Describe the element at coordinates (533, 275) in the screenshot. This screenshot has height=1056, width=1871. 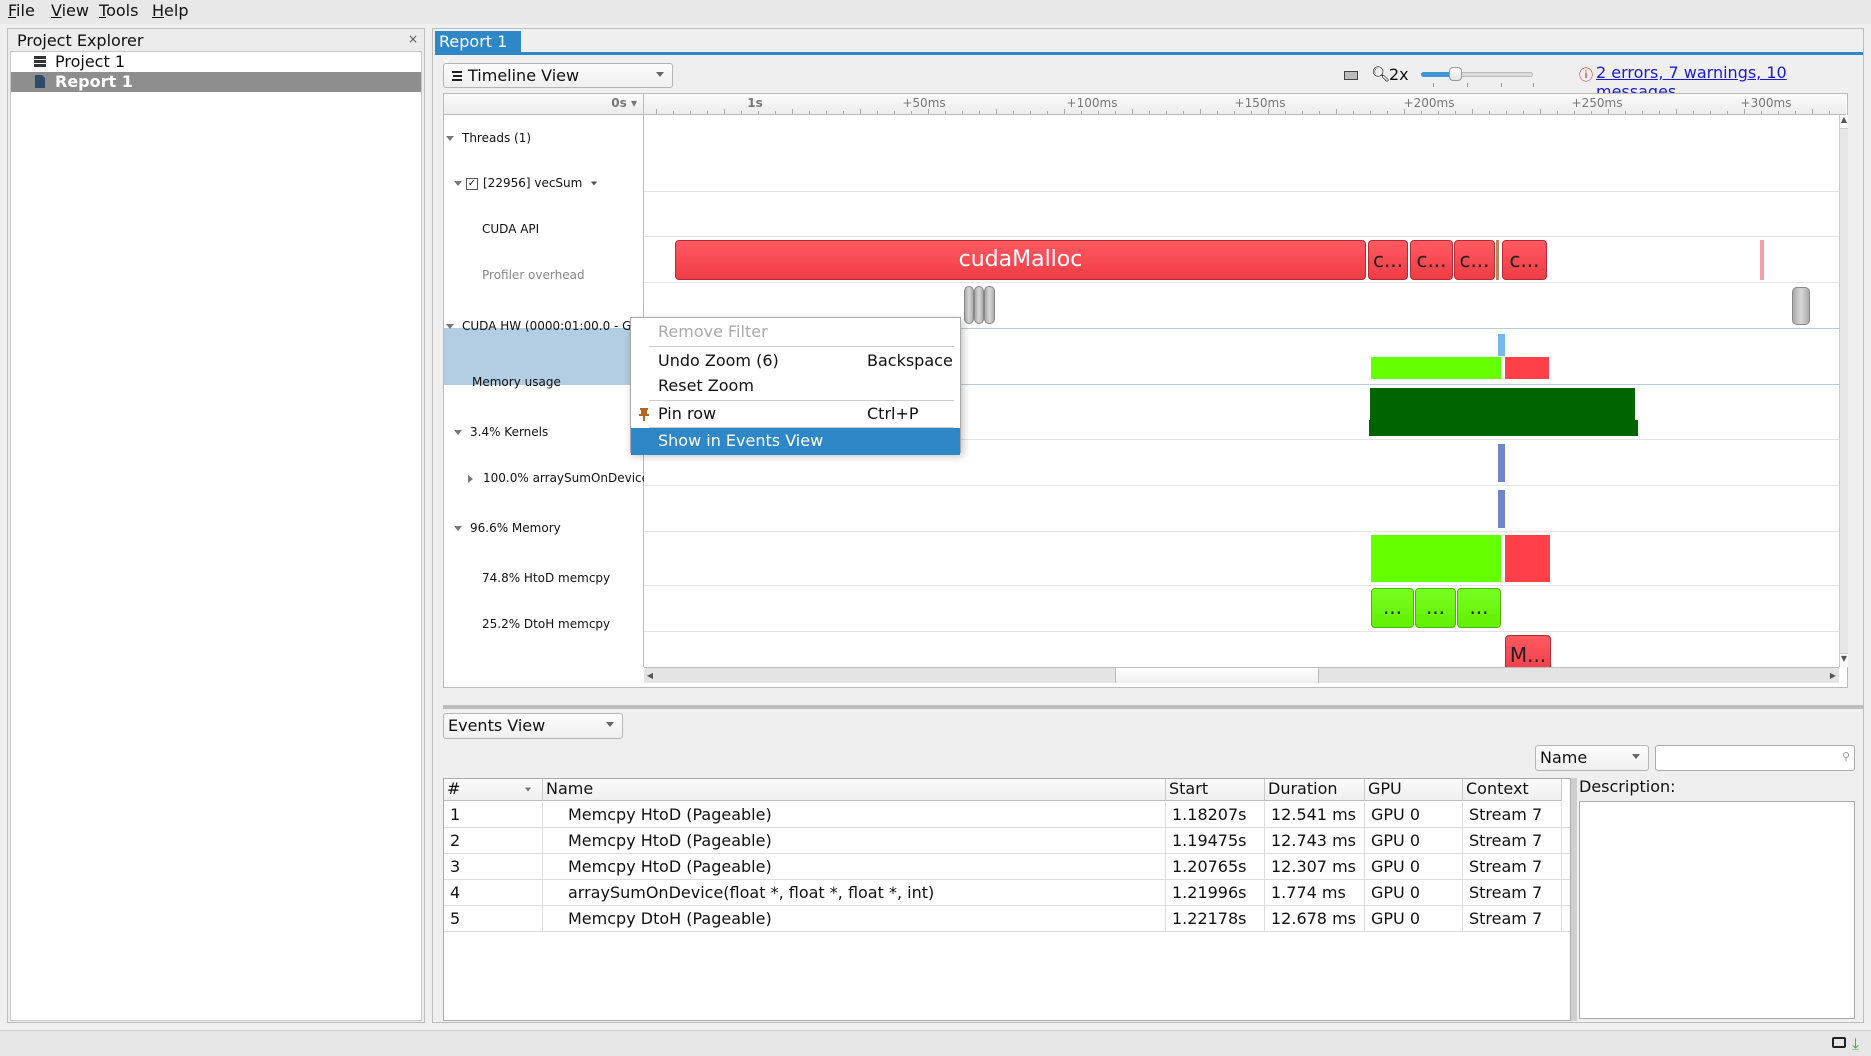
I see `row-profiler-overhead: Profiler overhead` at that location.